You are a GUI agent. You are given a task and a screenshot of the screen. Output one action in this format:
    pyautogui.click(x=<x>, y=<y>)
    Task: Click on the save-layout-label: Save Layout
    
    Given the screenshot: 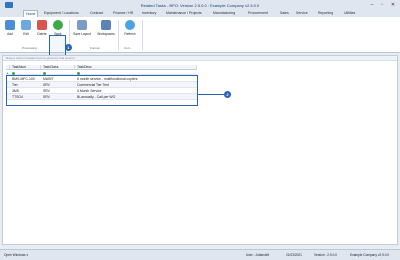 What is the action you would take?
    pyautogui.click(x=82, y=34)
    